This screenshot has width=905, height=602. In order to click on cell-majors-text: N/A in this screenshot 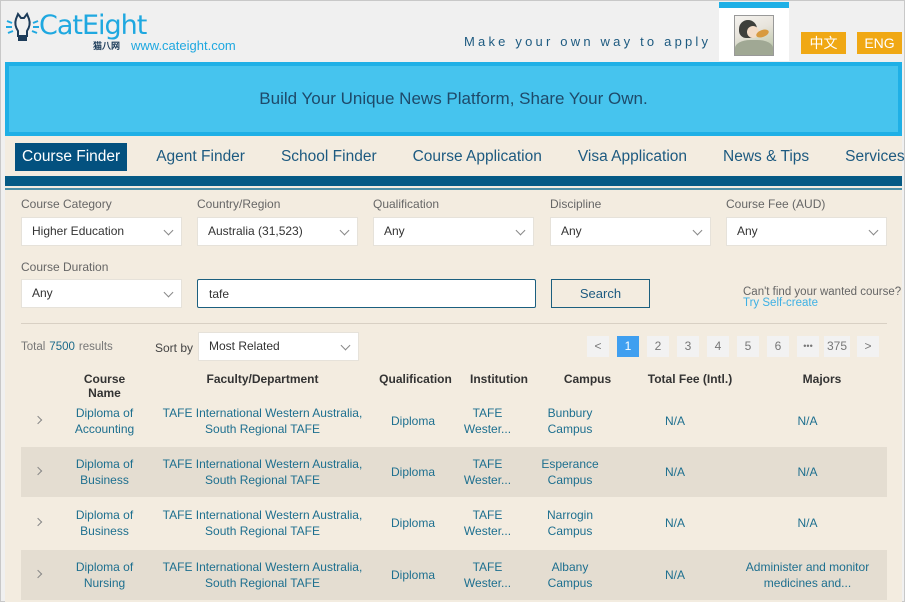, I will do `click(807, 522)`.